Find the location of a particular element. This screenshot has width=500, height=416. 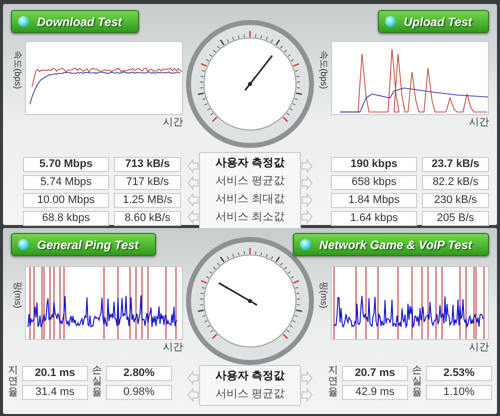

value-field: 5.74 Mbps is located at coordinates (66, 182).